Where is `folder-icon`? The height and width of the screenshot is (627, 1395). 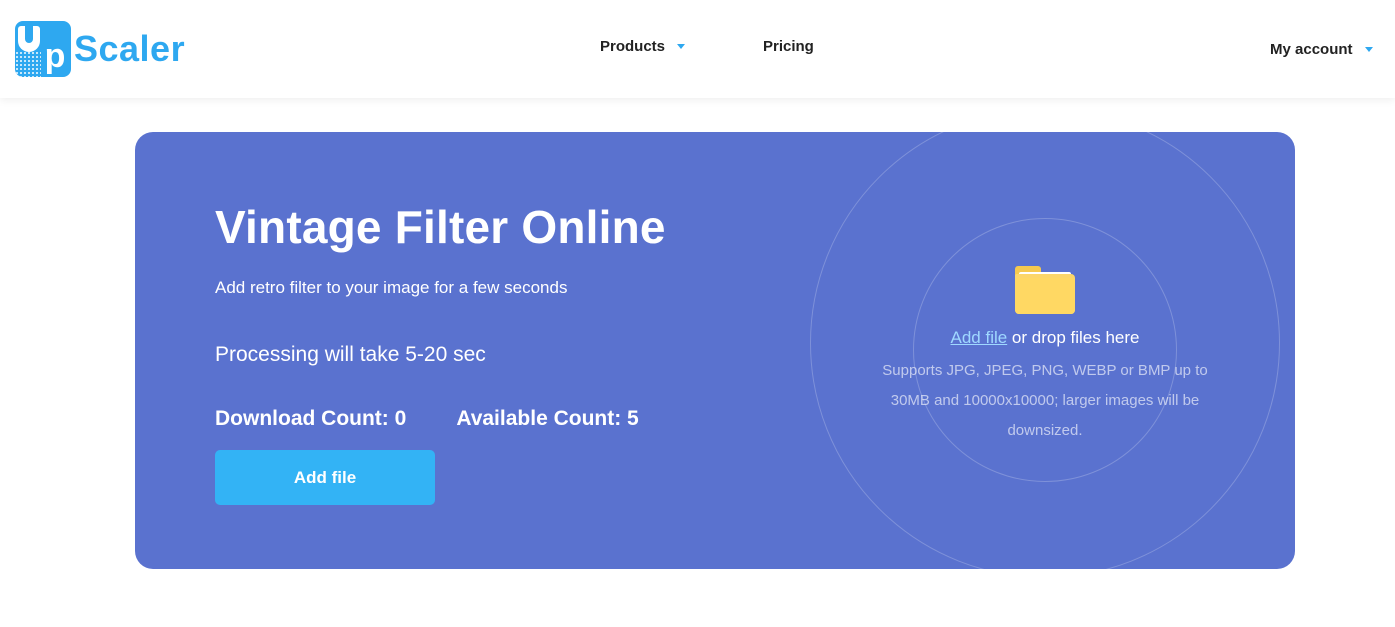 folder-icon is located at coordinates (1045, 290).